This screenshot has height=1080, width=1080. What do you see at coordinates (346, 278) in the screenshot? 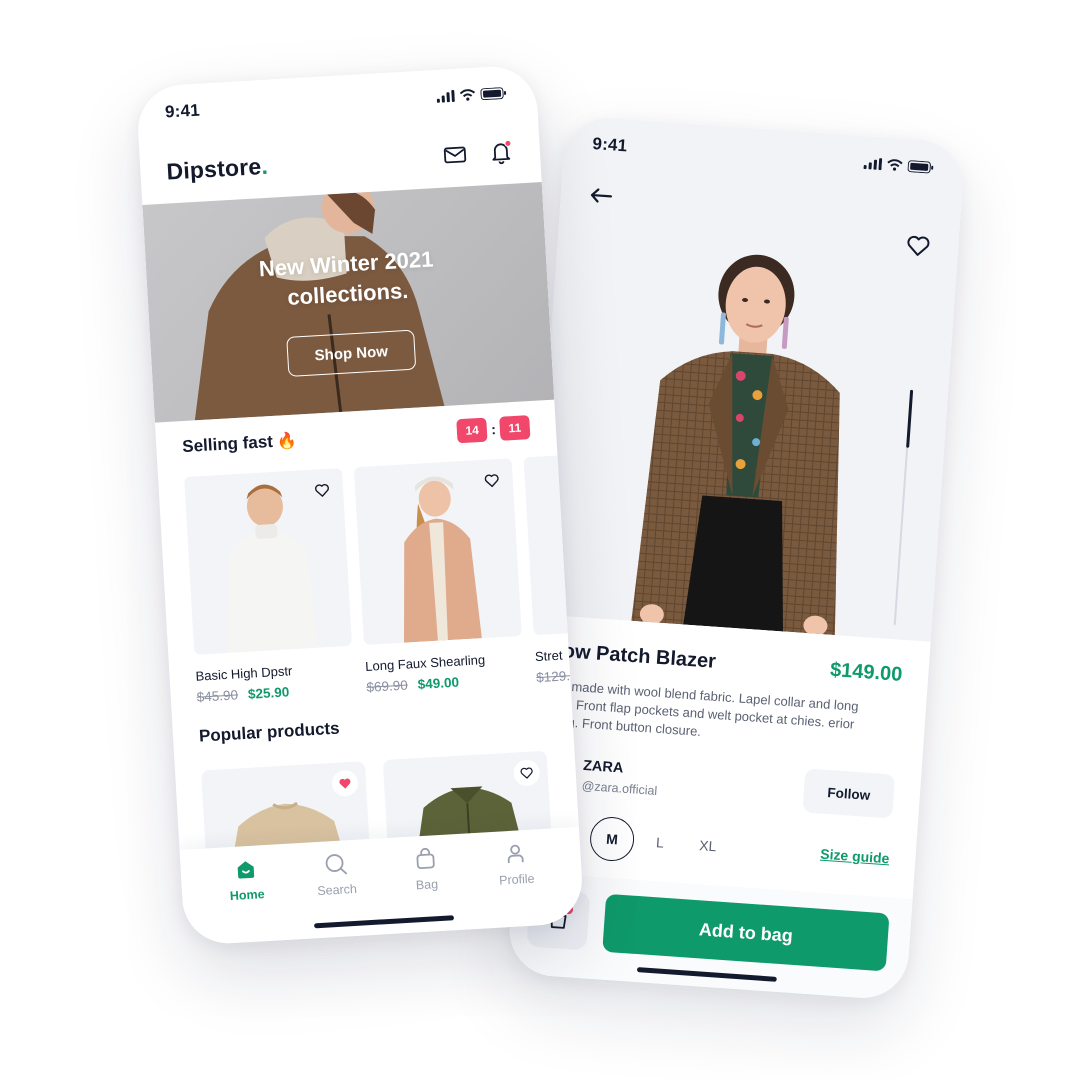
I see `hero-title: New Winter 2021 collections.` at bounding box center [346, 278].